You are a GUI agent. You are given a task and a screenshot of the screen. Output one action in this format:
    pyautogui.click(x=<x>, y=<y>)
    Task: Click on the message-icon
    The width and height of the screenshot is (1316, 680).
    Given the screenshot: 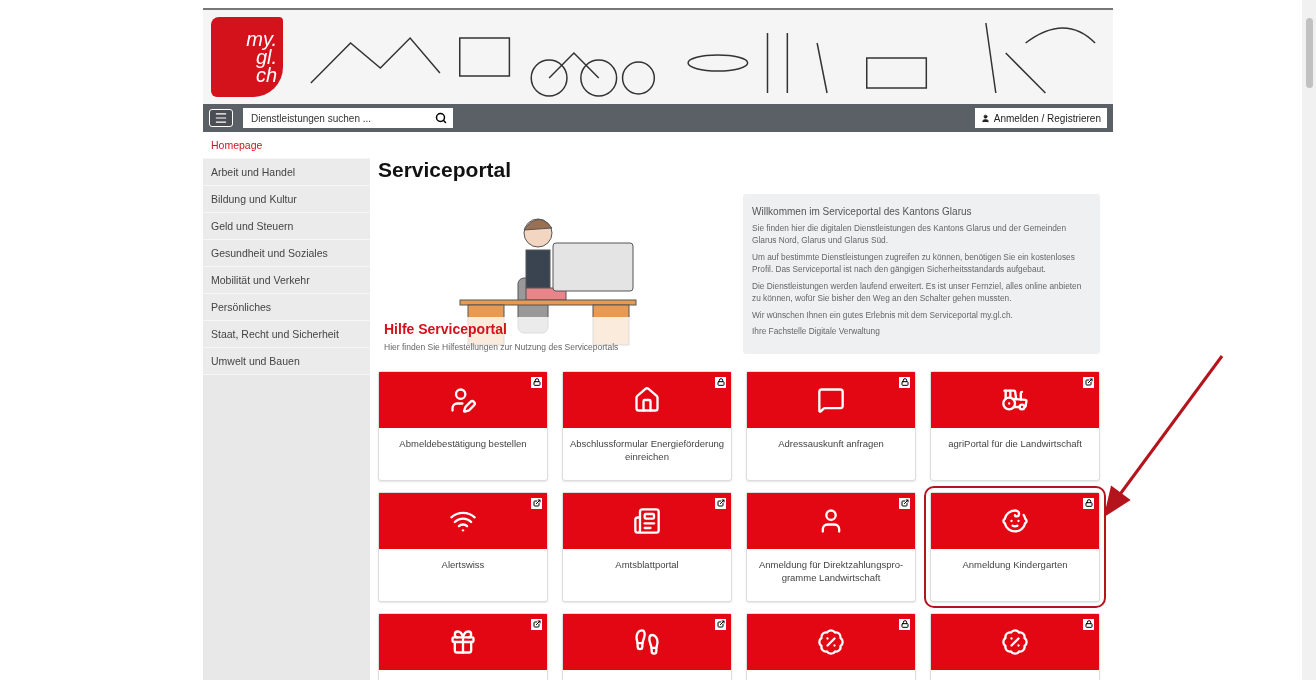 What is the action you would take?
    pyautogui.click(x=831, y=399)
    